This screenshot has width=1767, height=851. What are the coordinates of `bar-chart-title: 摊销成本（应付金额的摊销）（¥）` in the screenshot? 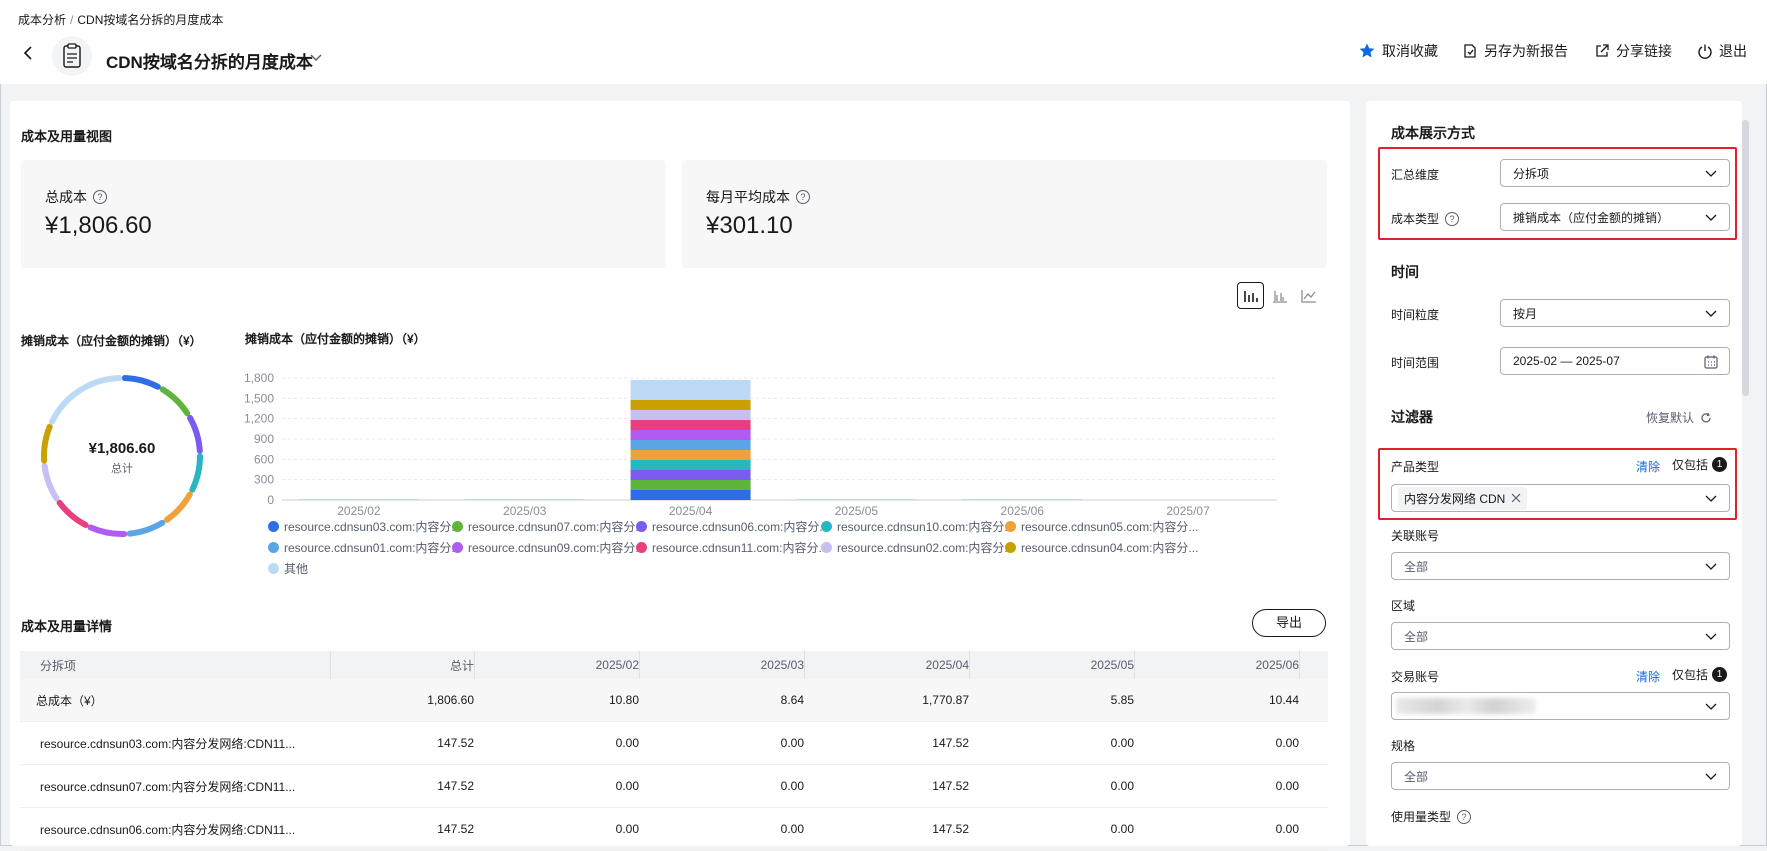 It's located at (335, 339).